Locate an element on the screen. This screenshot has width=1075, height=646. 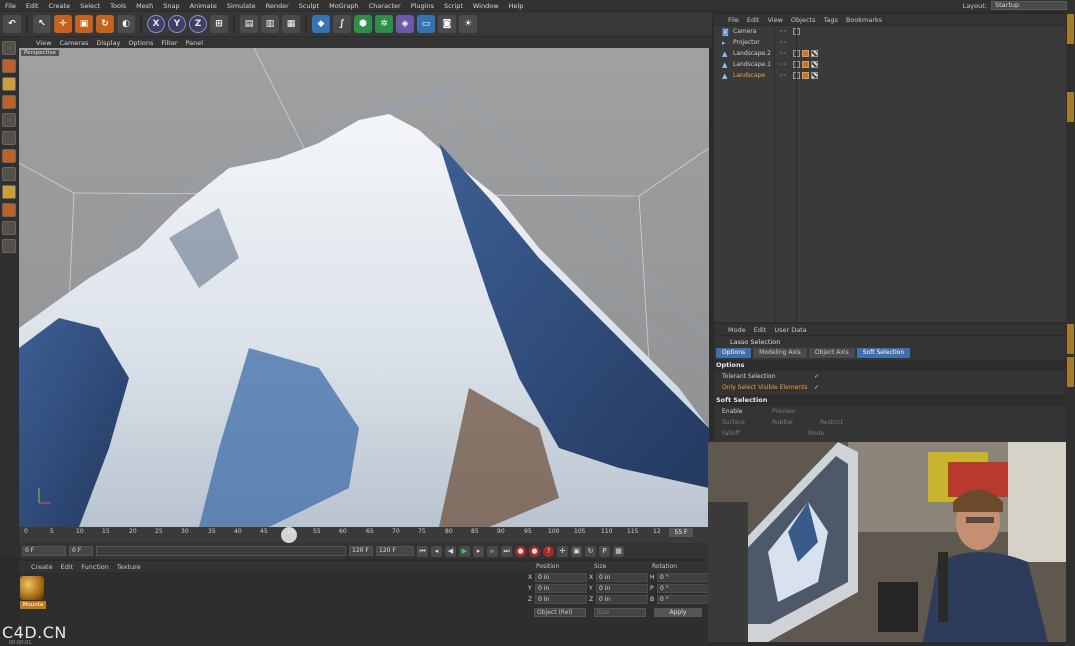
material-menu-edit: Edit is located at coordinates (67, 567).